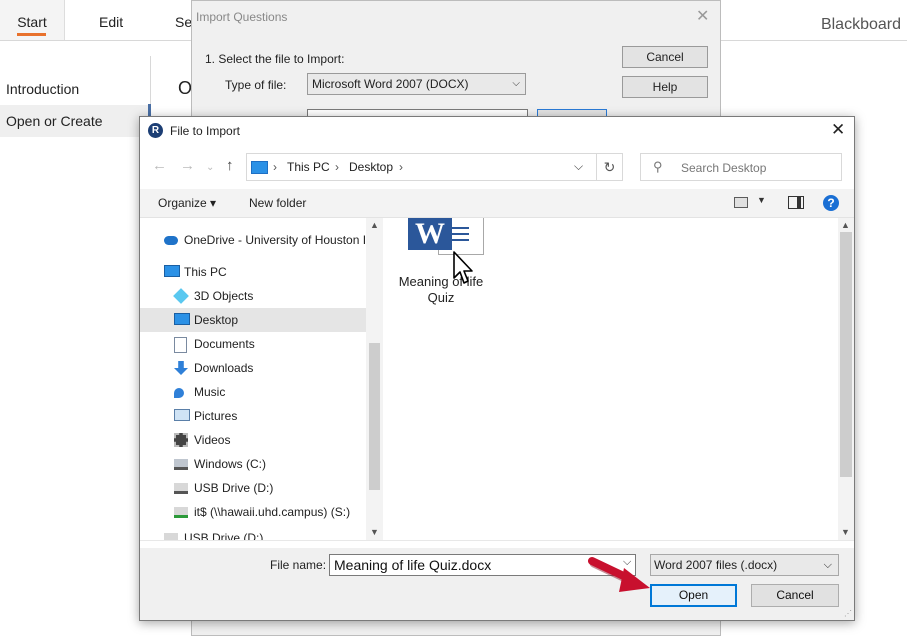  Describe the element at coordinates (716, 565) in the screenshot. I see `file-type-filter-value: Word 2007 files (.docx)` at that location.